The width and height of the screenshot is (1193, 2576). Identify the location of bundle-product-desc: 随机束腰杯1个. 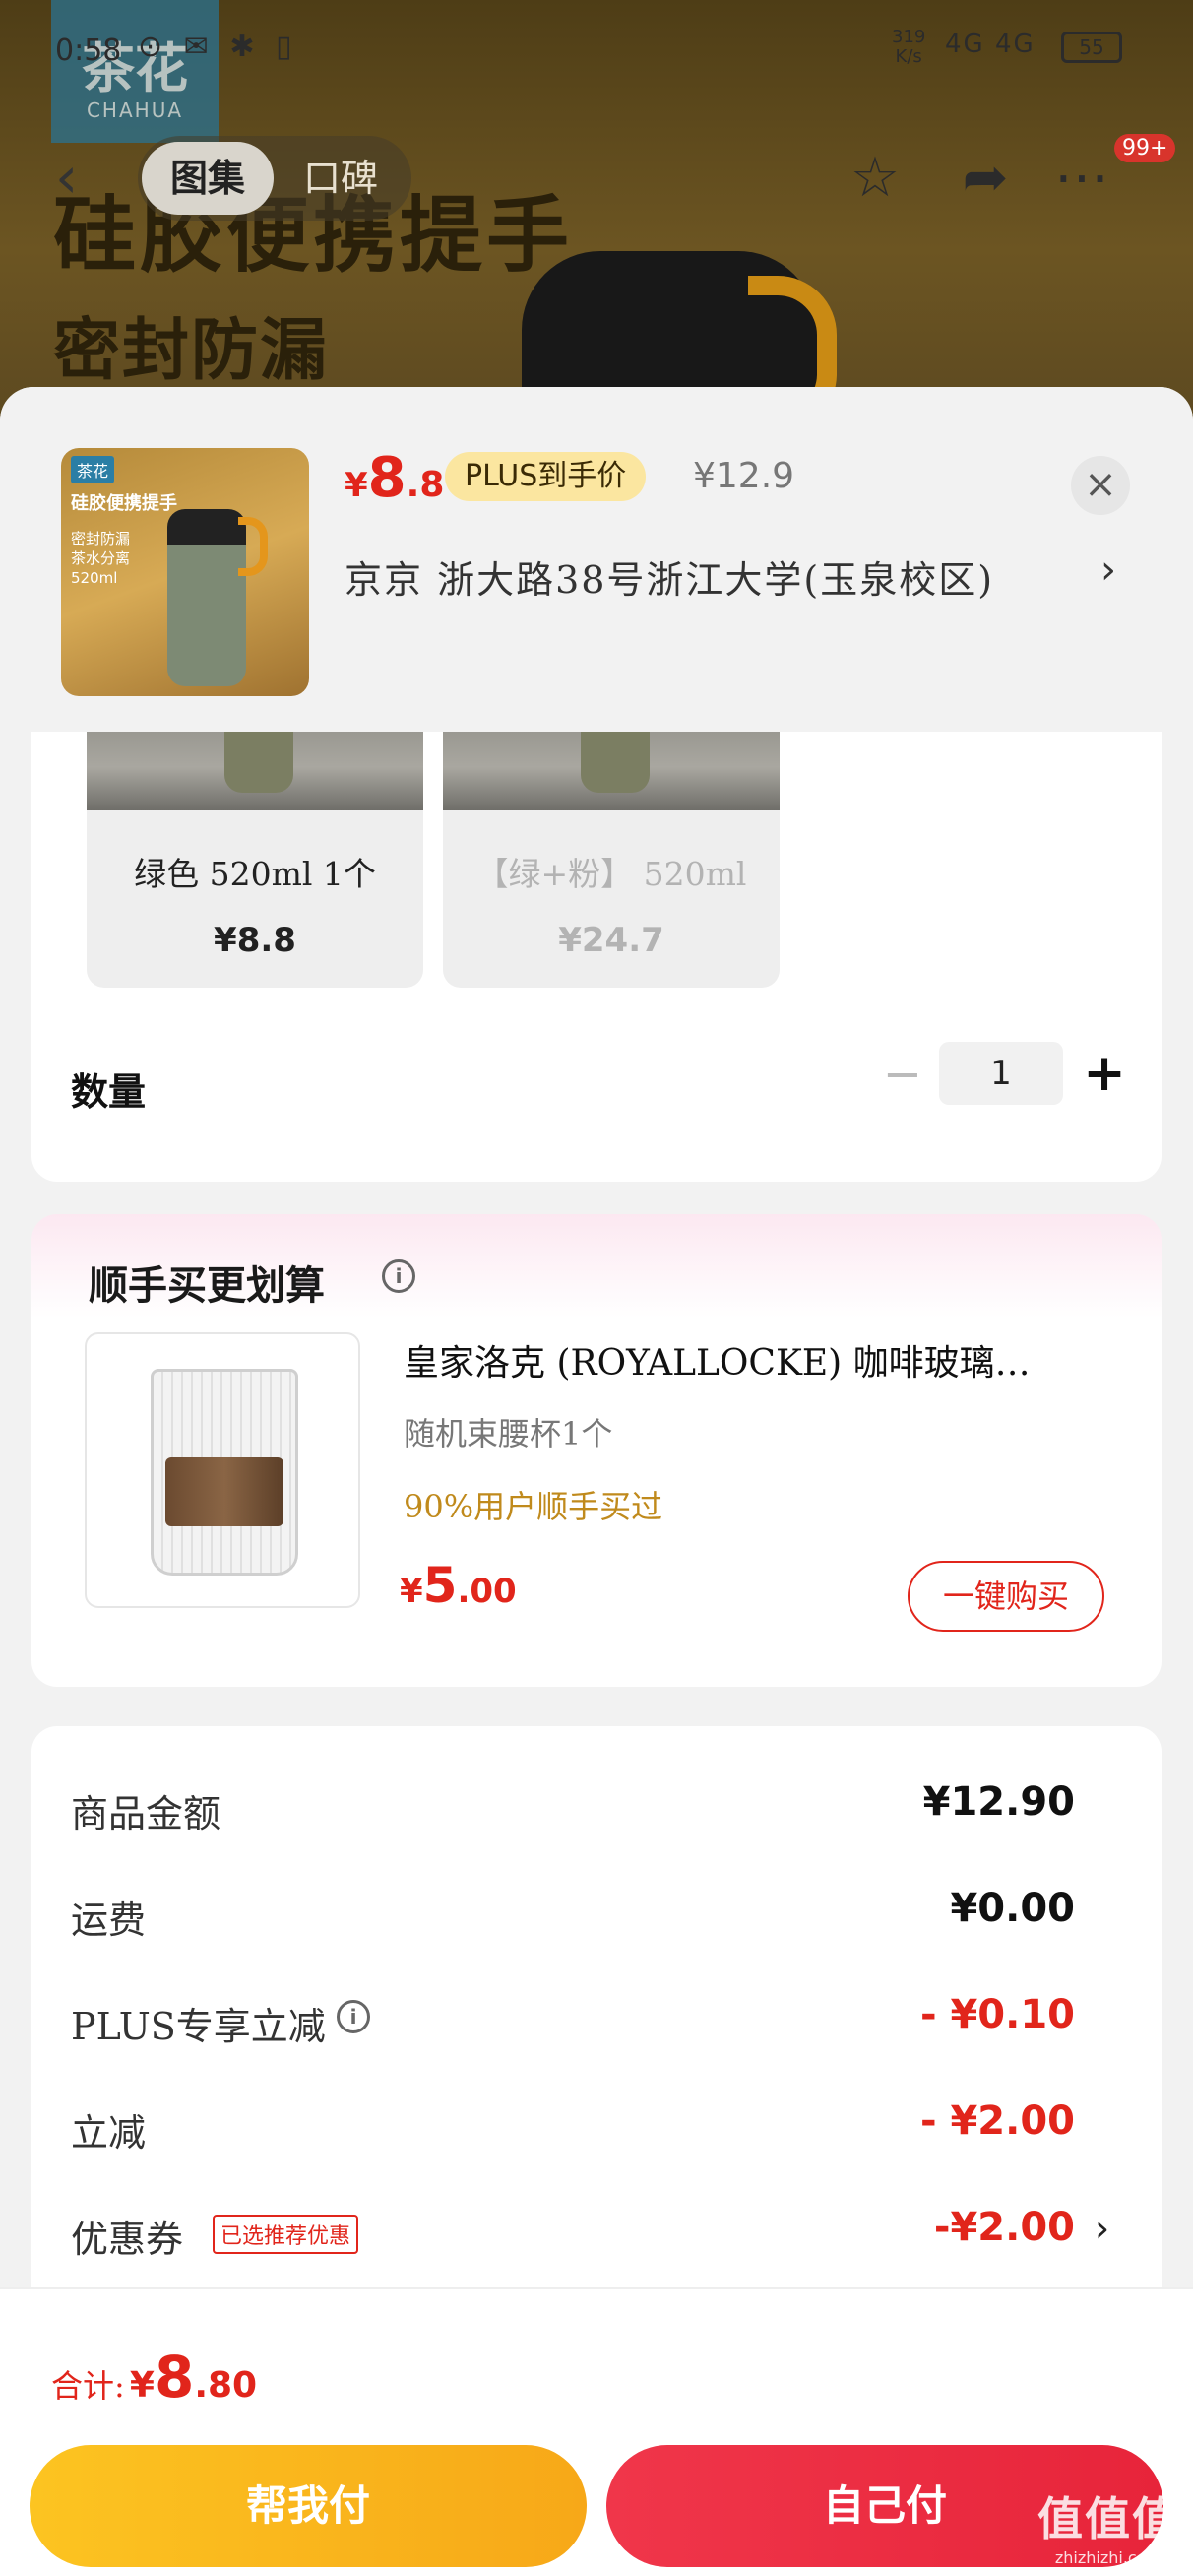
(508, 1433).